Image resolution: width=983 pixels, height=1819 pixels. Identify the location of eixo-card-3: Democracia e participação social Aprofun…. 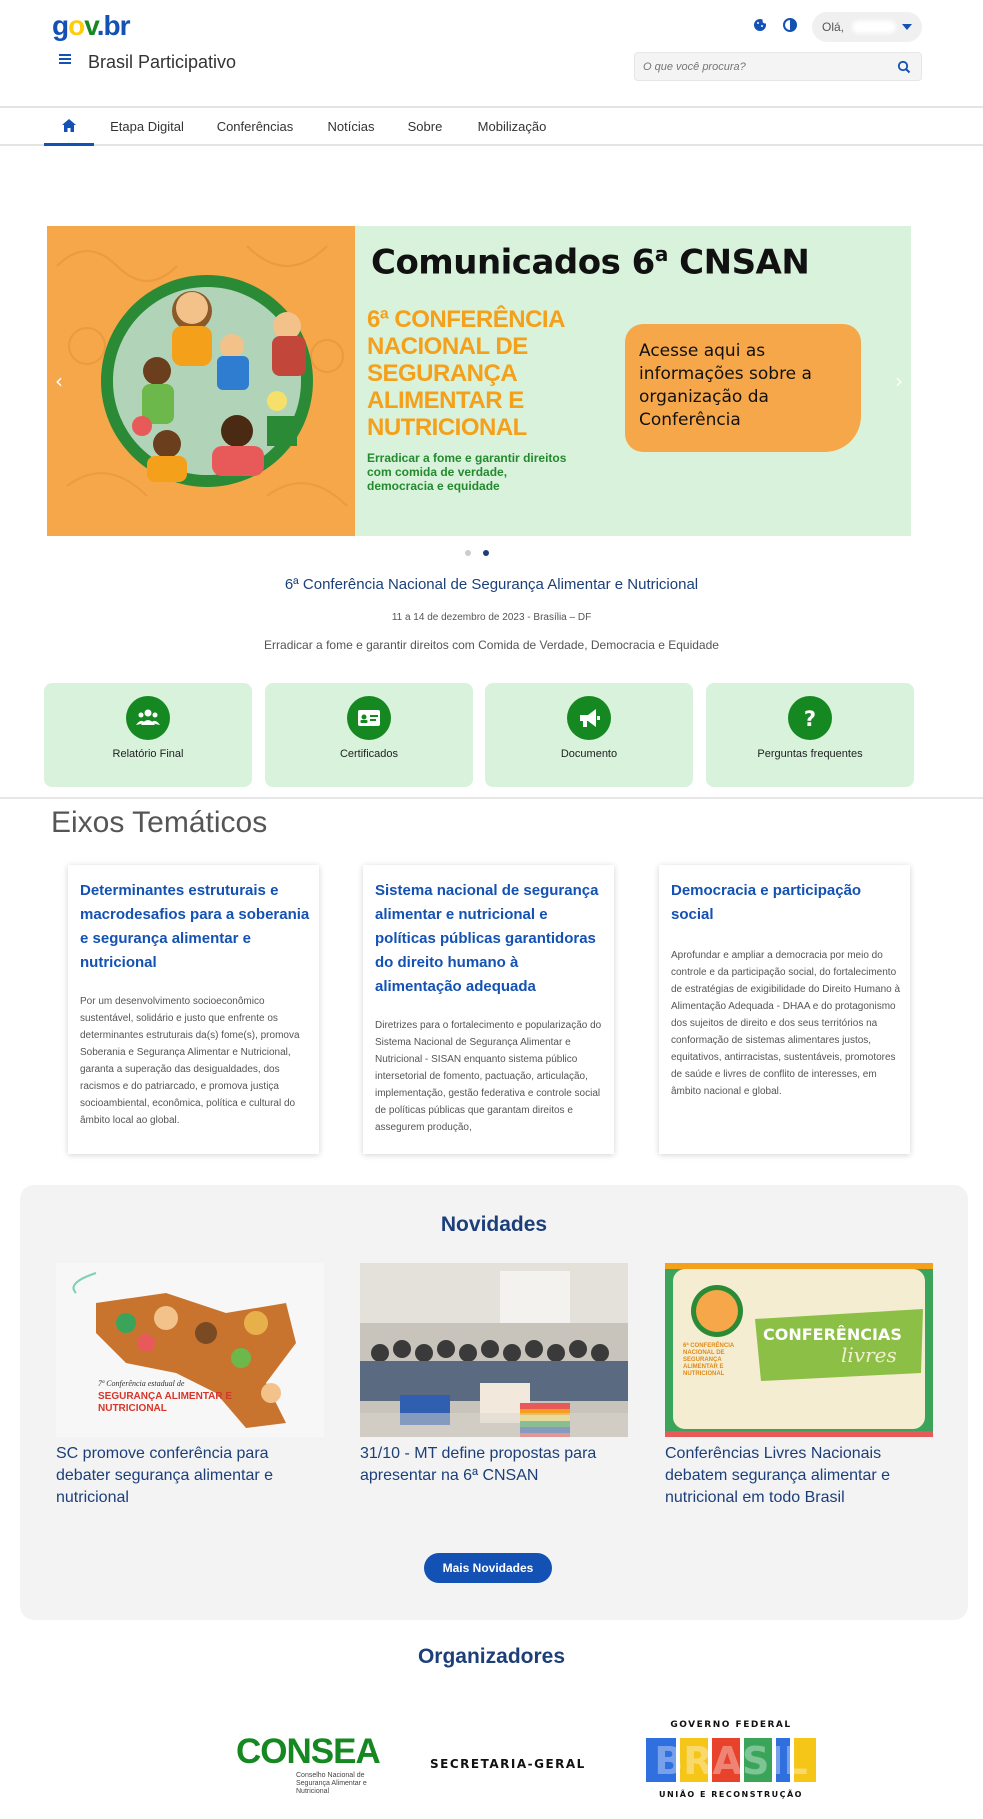
(784, 1009).